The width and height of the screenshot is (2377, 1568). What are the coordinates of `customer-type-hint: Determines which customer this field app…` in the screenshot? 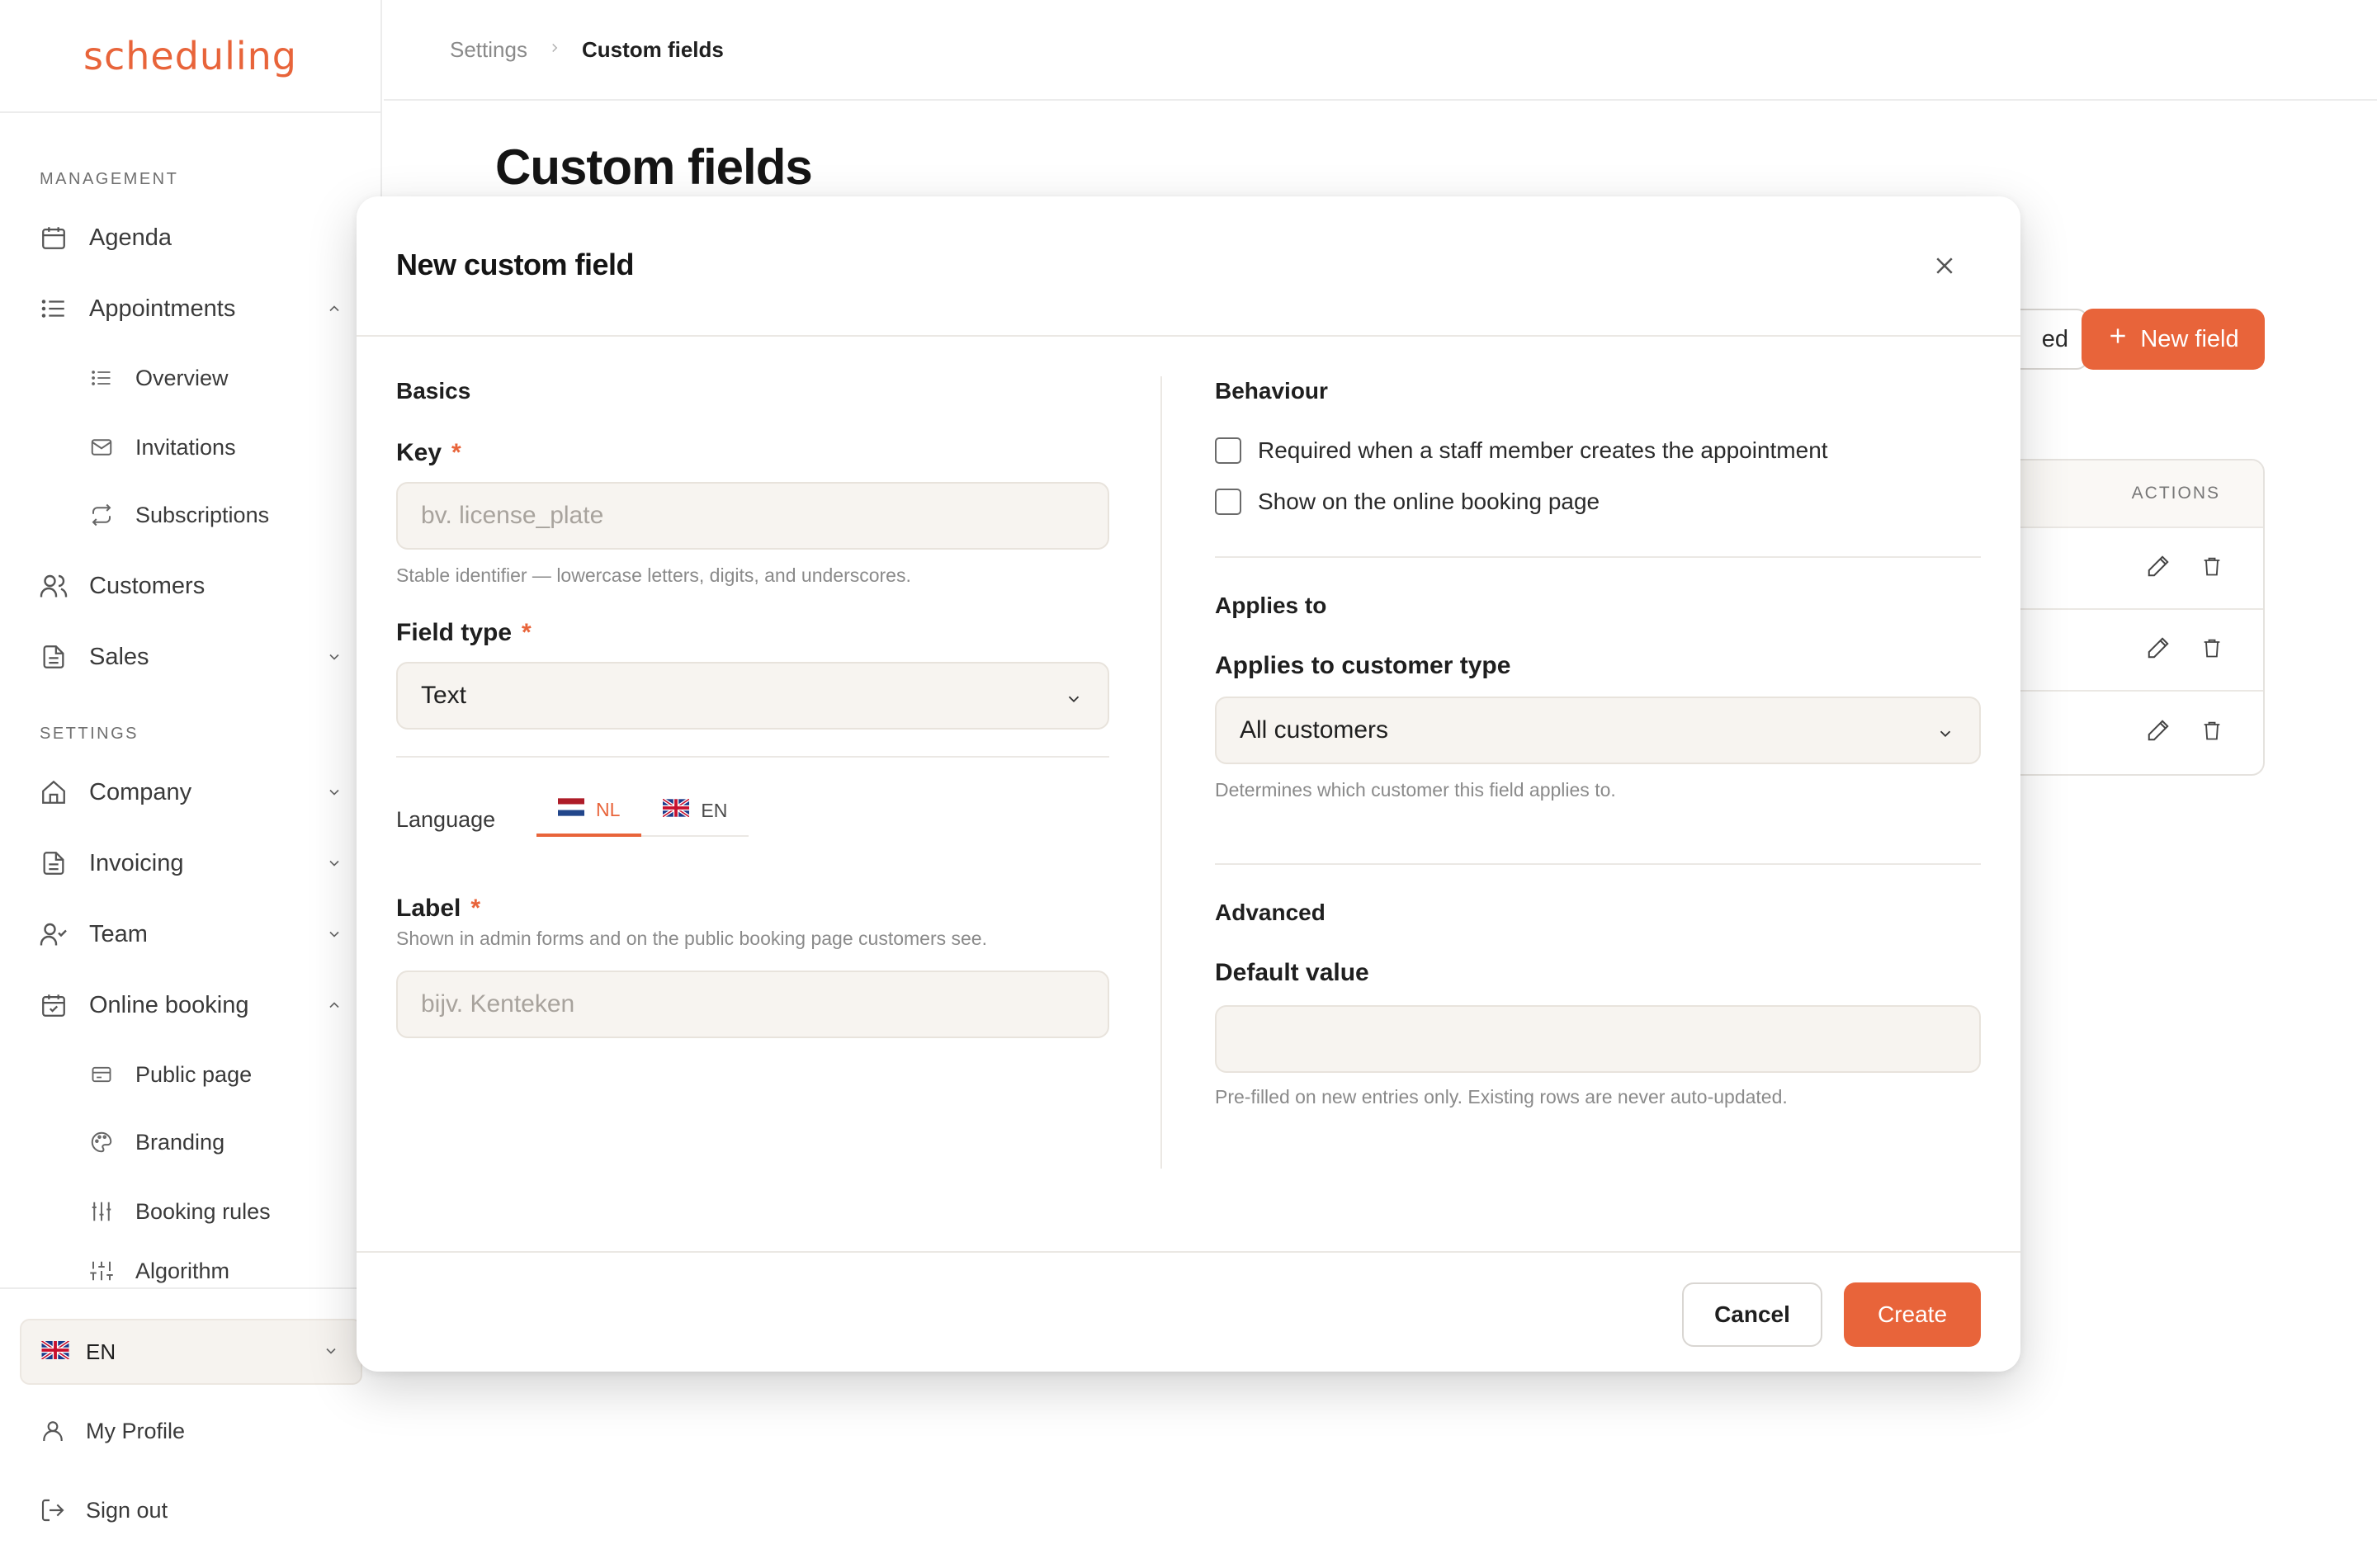 It's located at (1415, 790).